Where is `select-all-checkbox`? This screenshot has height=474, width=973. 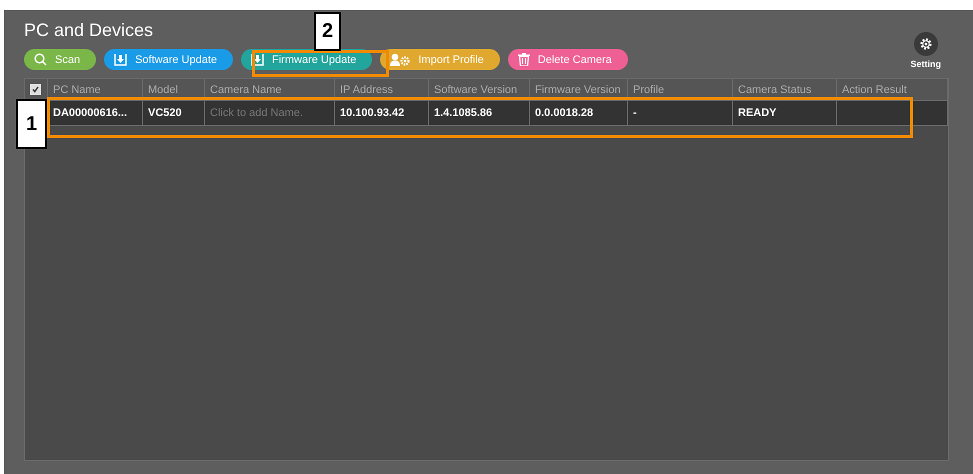 select-all-checkbox is located at coordinates (35, 89).